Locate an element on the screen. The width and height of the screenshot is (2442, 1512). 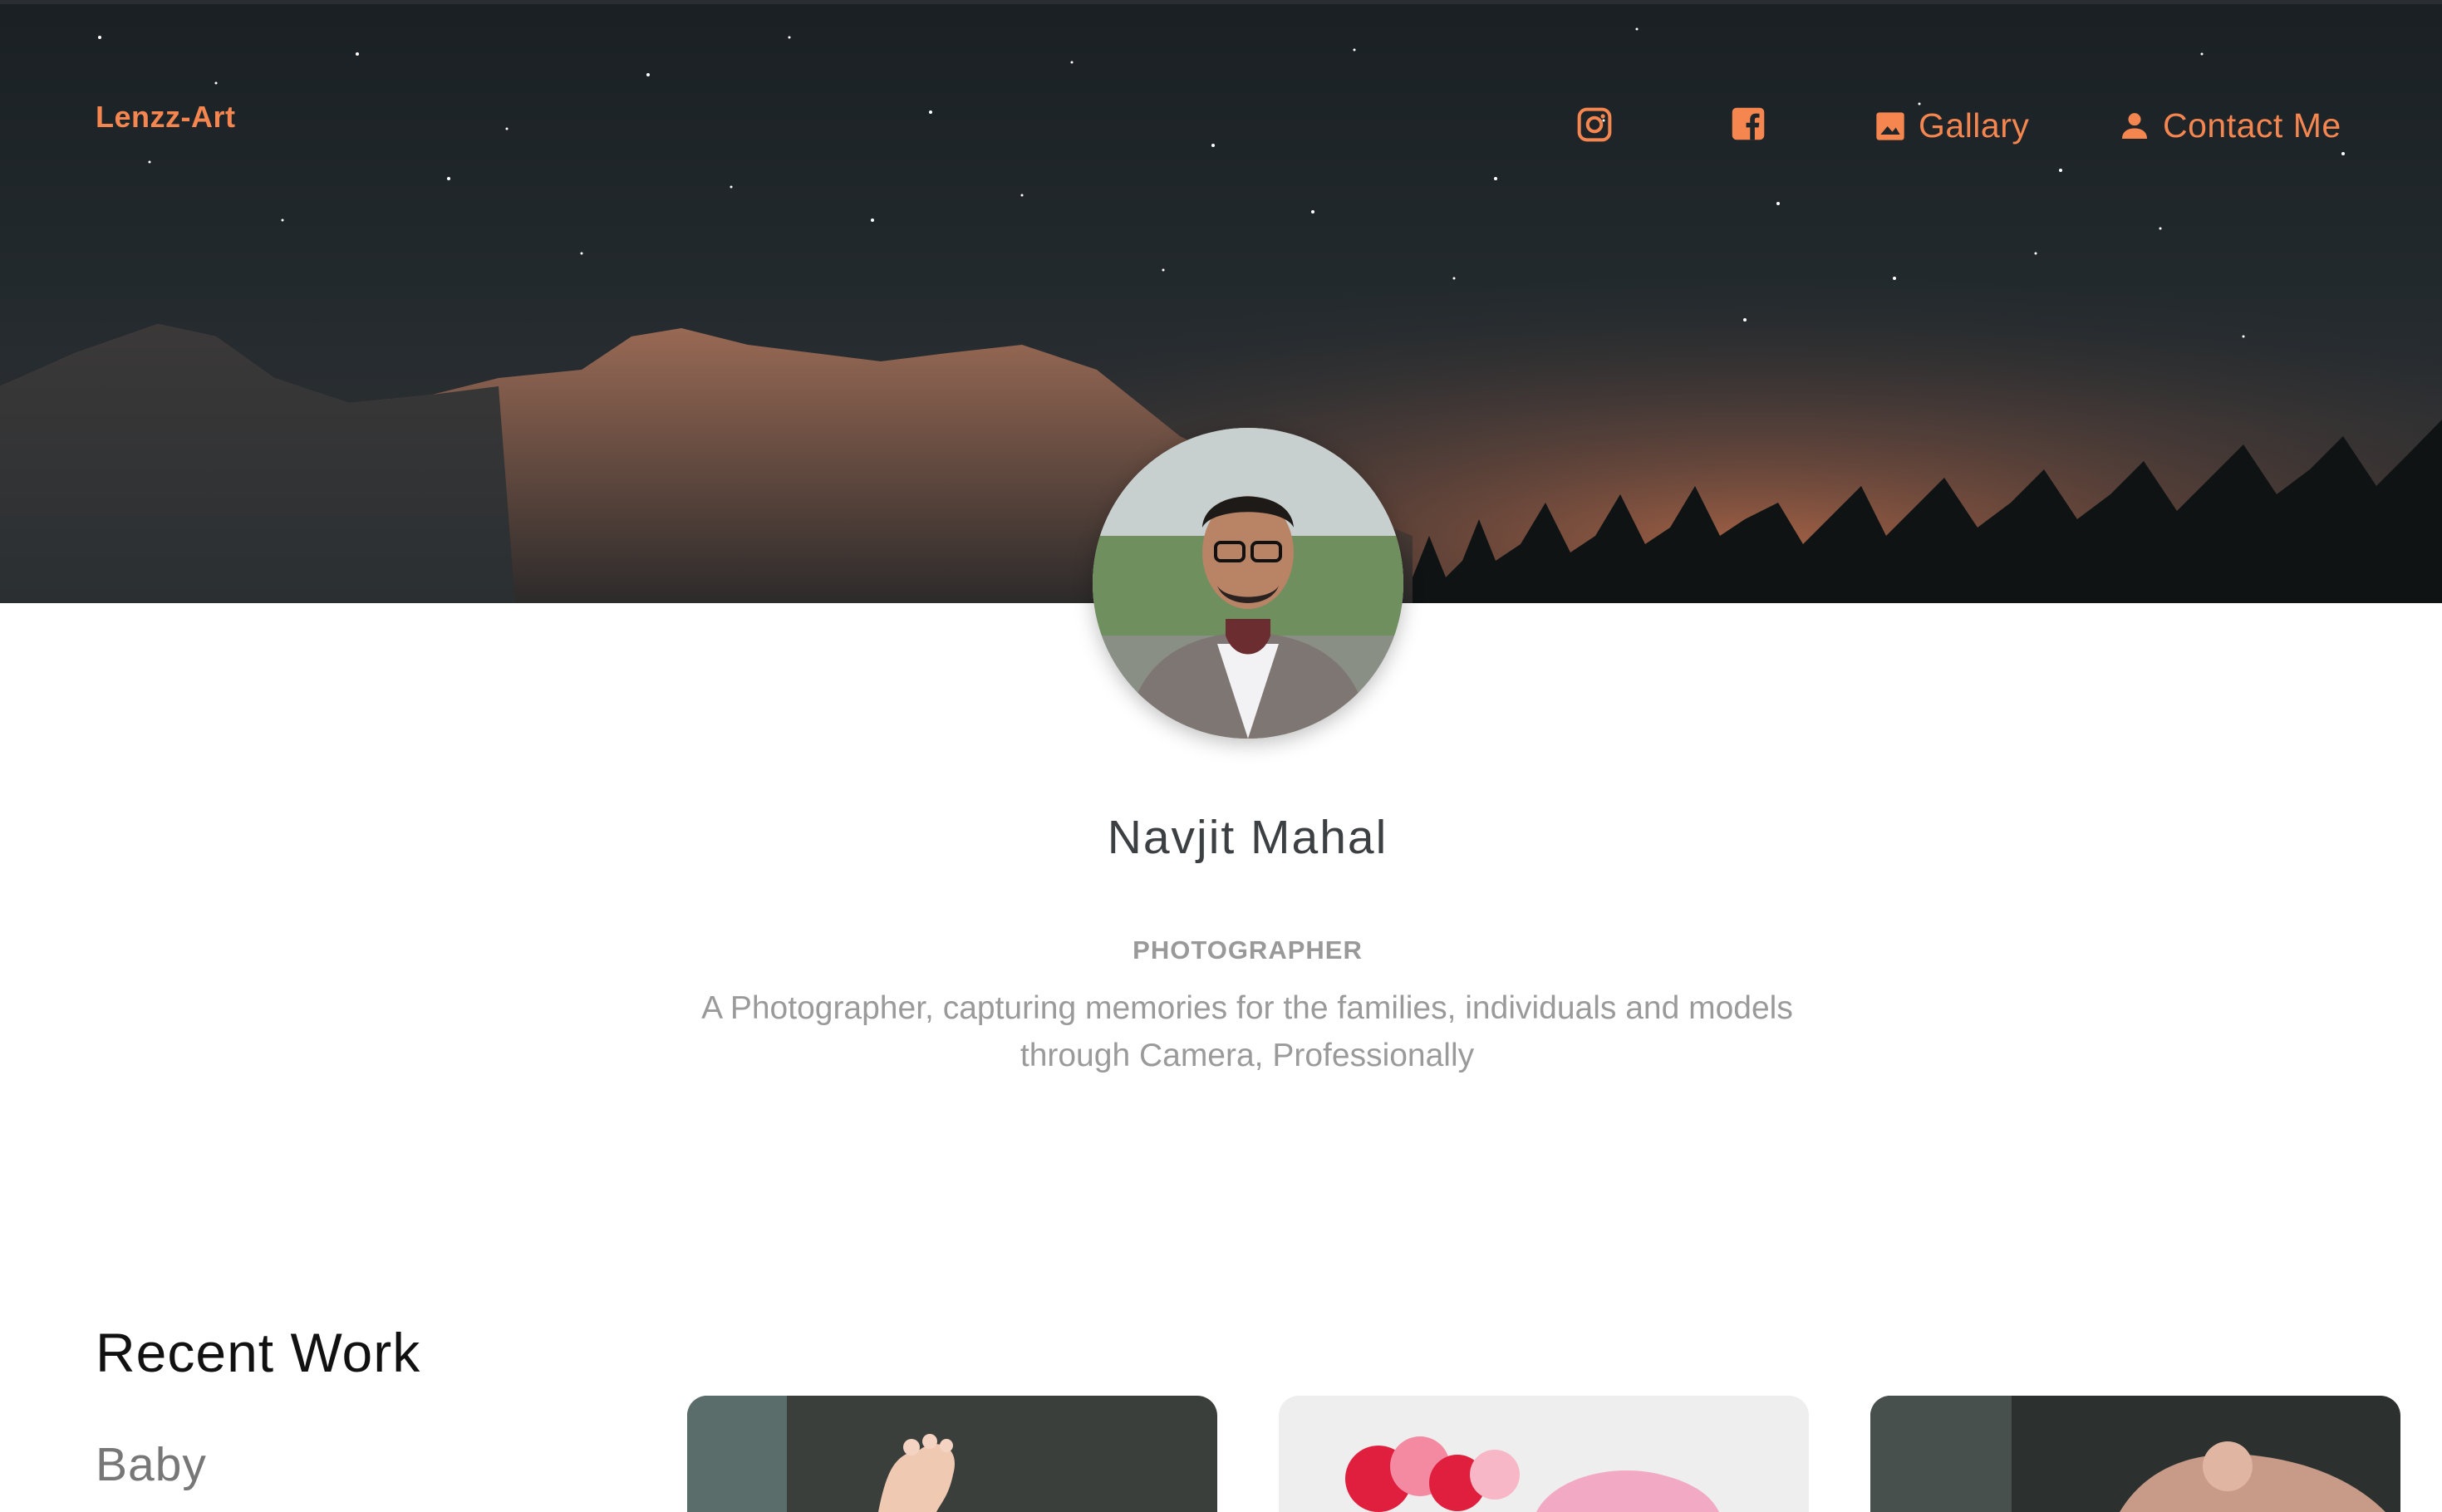
facebook-icon is located at coordinates (1748, 124).